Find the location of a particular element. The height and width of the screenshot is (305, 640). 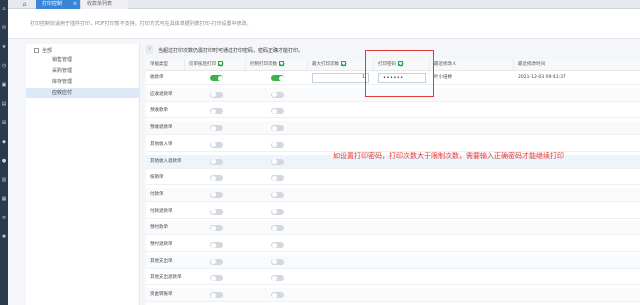

table-row: 预收退款单 is located at coordinates (393, 128).